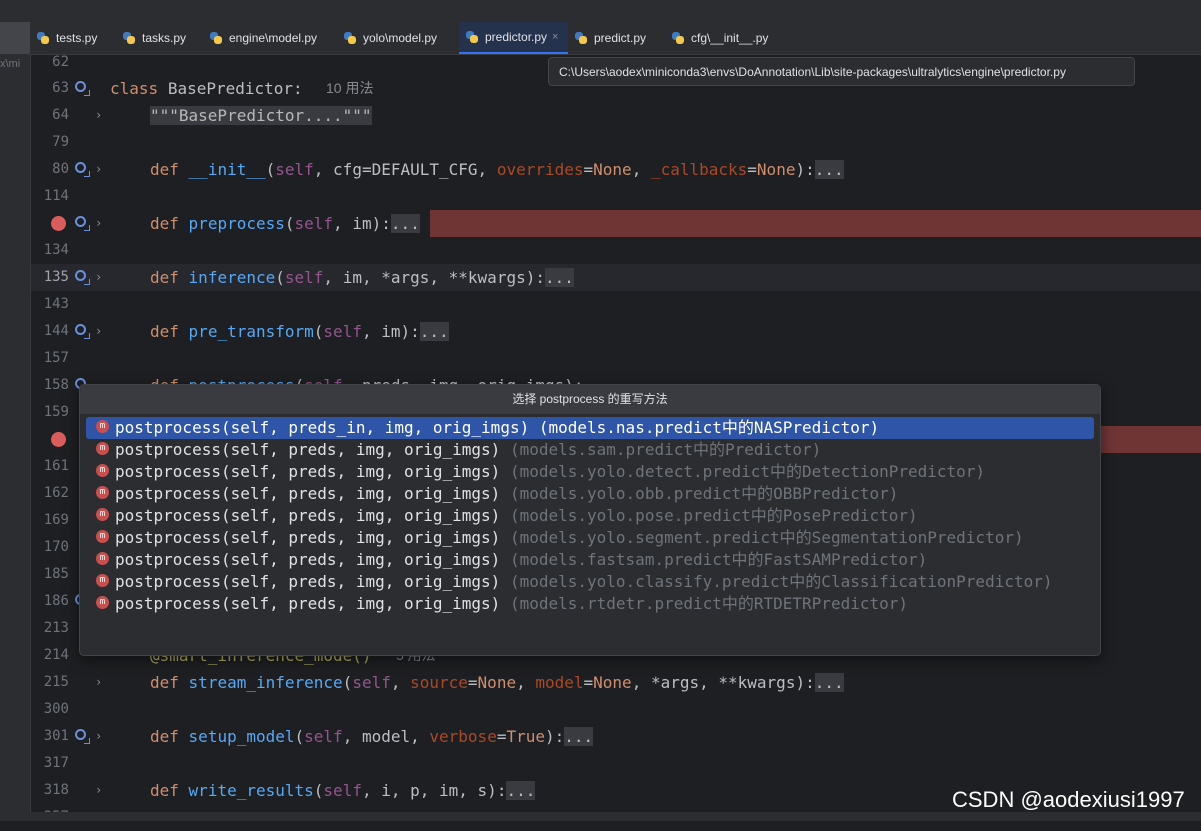  I want to click on line-number: 135, so click(56, 277).